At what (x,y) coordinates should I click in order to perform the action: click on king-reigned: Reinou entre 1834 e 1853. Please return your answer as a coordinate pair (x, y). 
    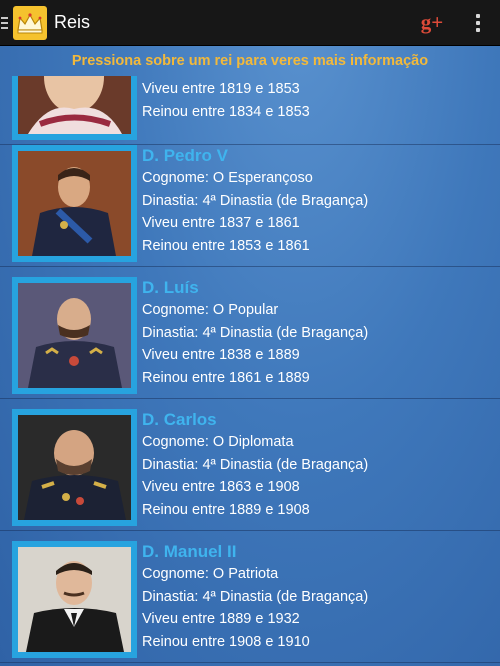
    Looking at the image, I should click on (226, 111).